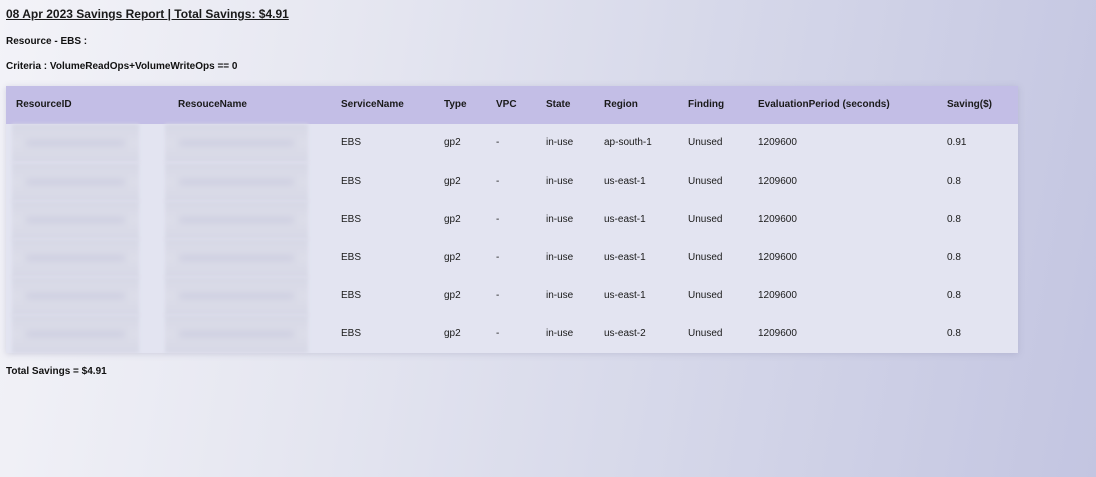 The height and width of the screenshot is (477, 1096). I want to click on header-service-name: ServiceName, so click(372, 104).